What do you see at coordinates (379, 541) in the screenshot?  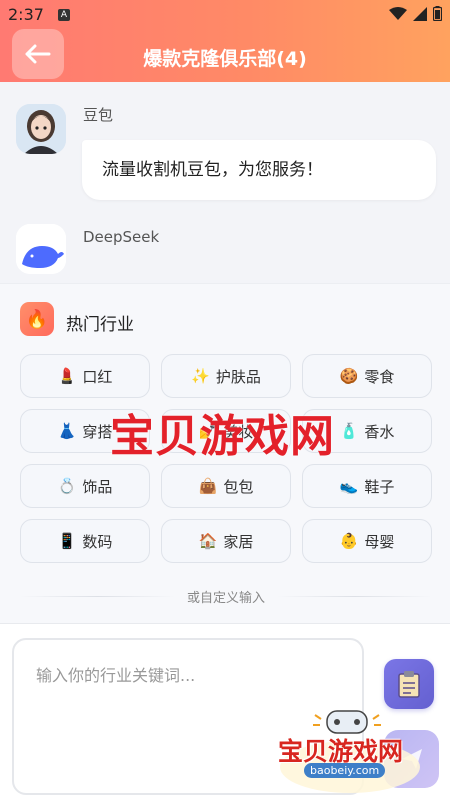 I see `chip-label: 母婴` at bounding box center [379, 541].